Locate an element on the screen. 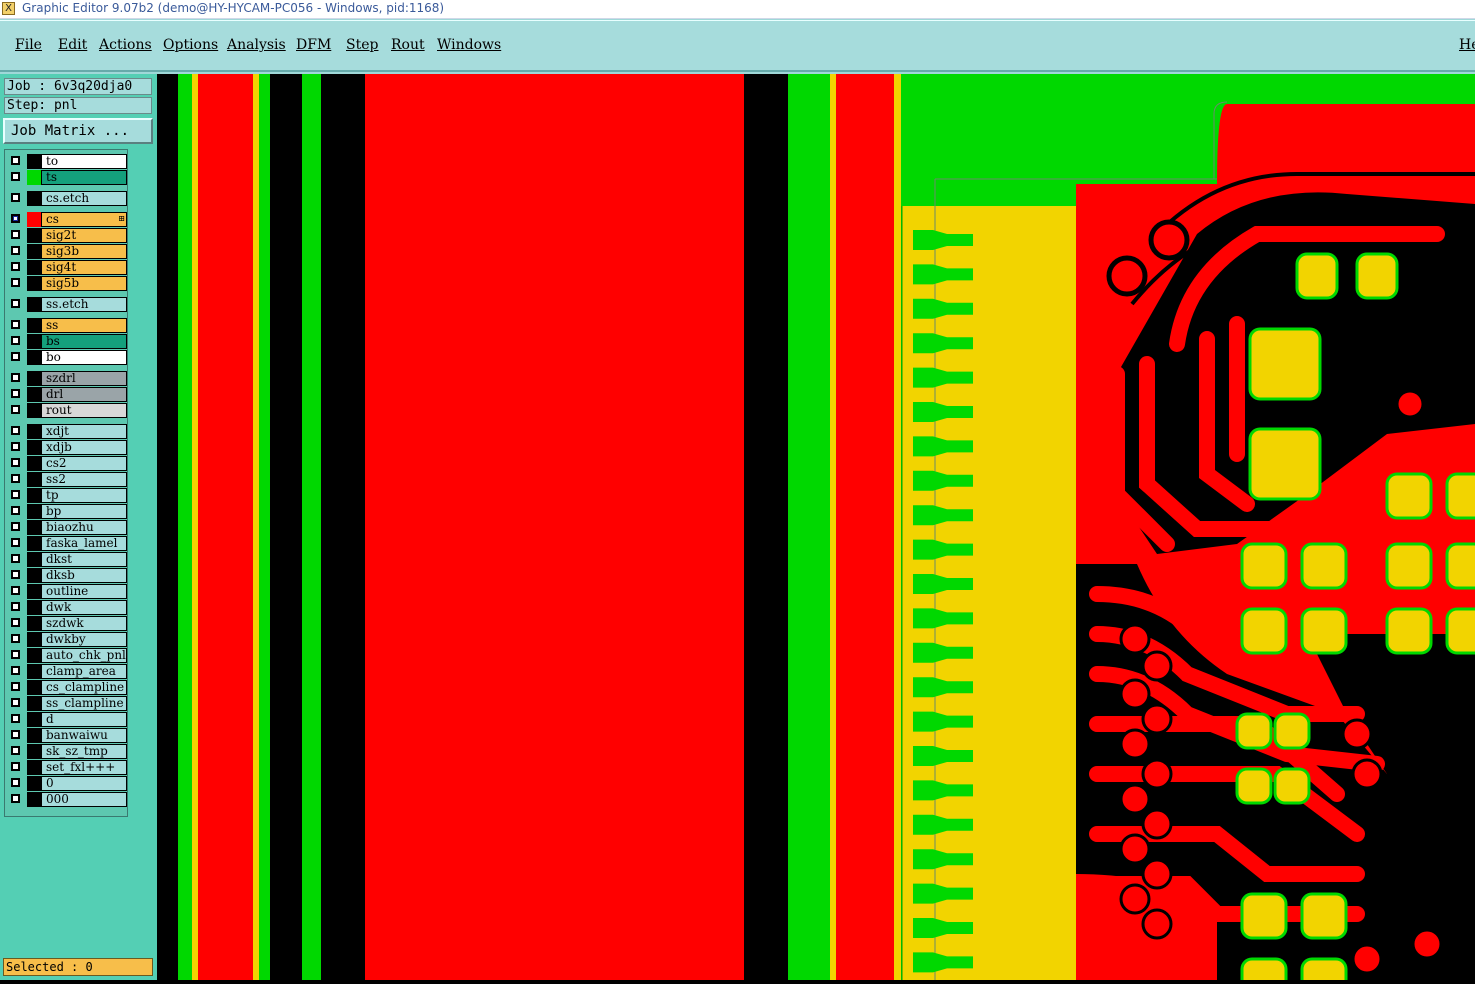 The width and height of the screenshot is (1475, 984). layer-name-label: szdrl is located at coordinates (84, 378).